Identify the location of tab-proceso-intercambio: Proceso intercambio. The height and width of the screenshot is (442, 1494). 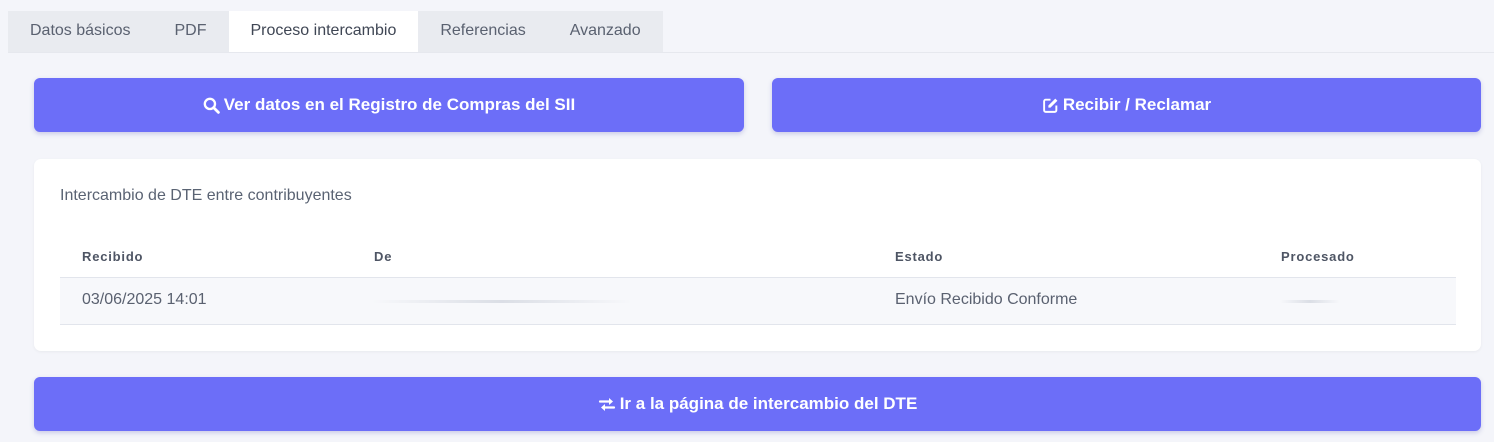
(323, 32).